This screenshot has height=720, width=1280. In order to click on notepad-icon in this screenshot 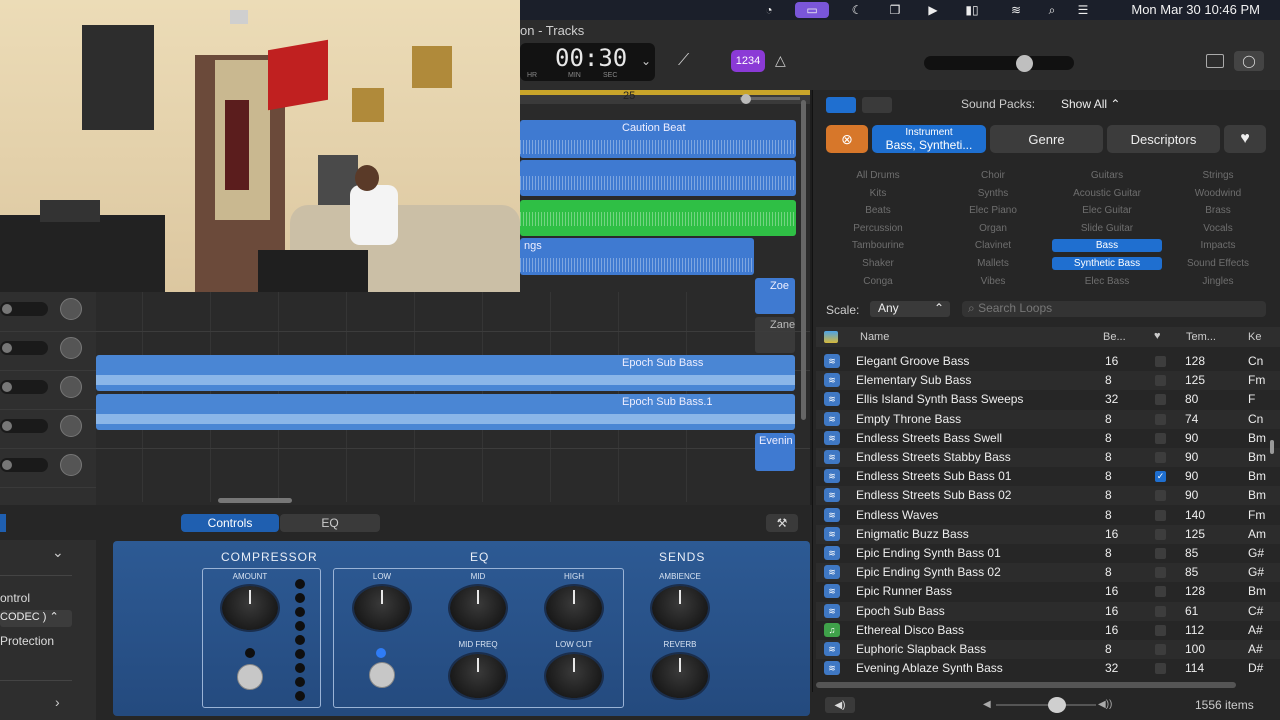, I will do `click(1215, 61)`.